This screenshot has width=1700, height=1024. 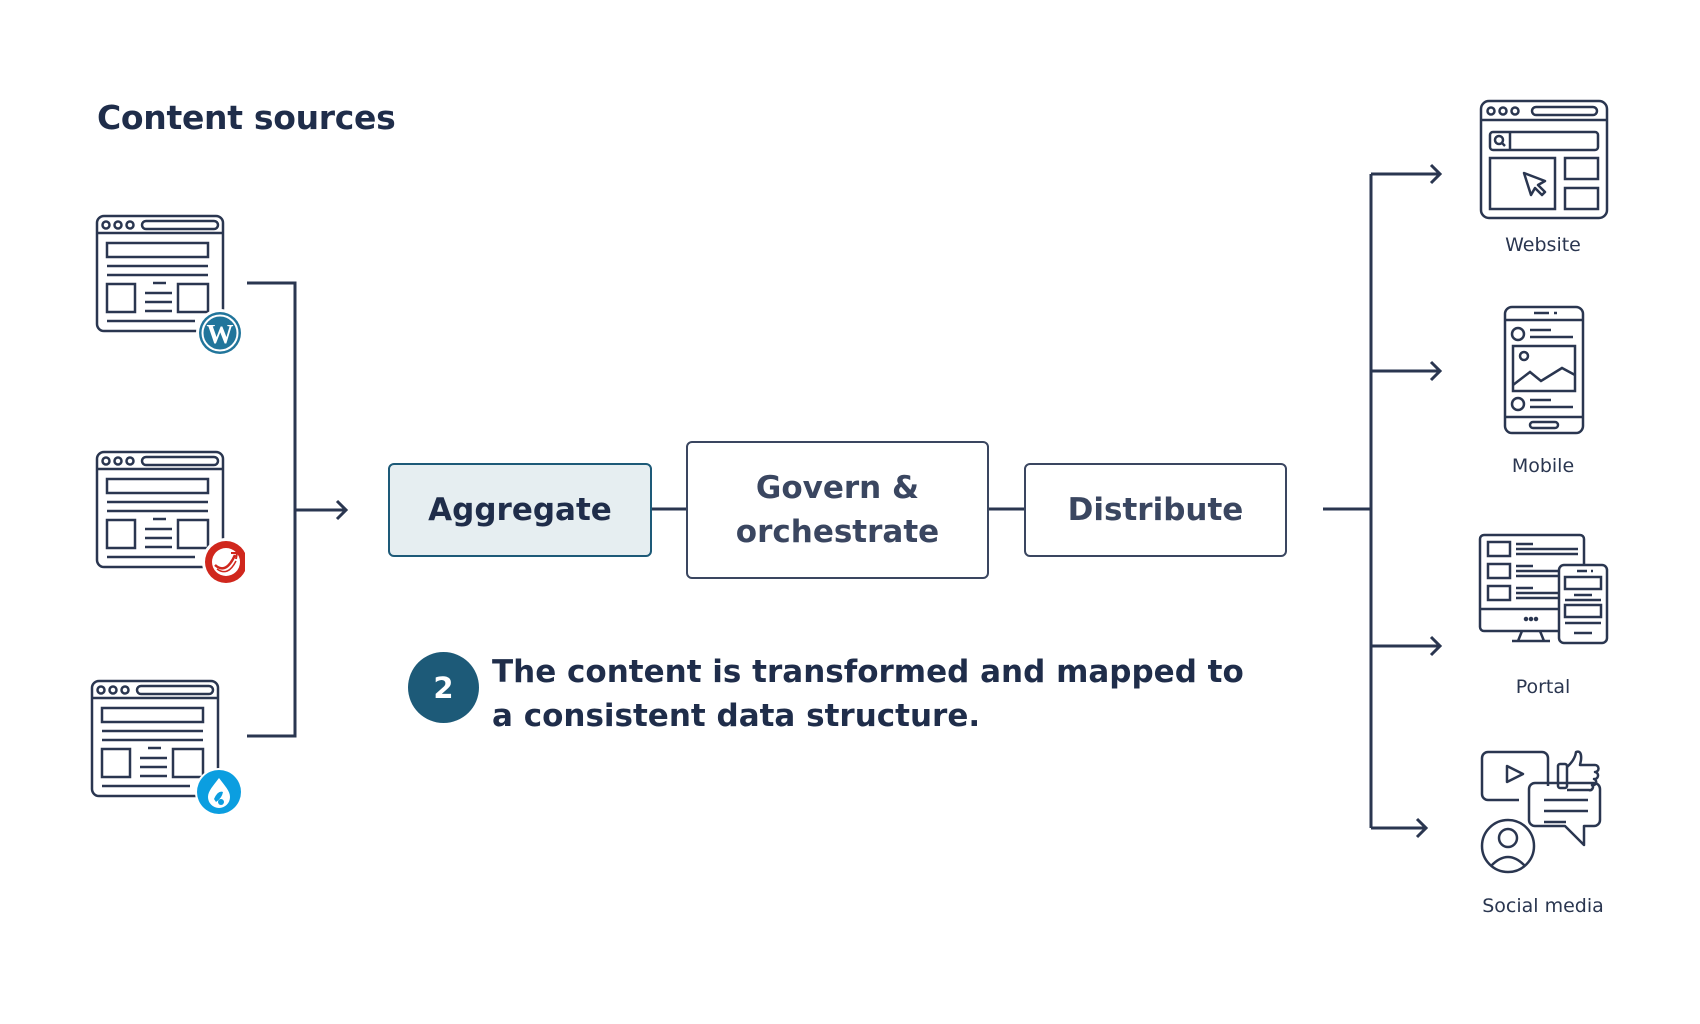 I want to click on portal-icon, so click(x=1543, y=589).